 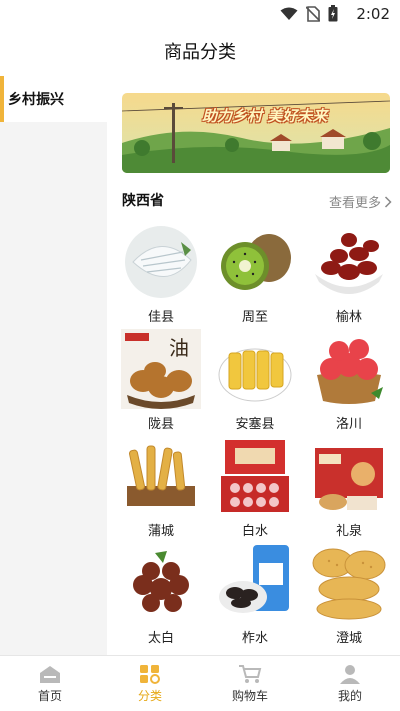 I want to click on promo-banner: 助力乡村 美好未来, so click(x=256, y=133).